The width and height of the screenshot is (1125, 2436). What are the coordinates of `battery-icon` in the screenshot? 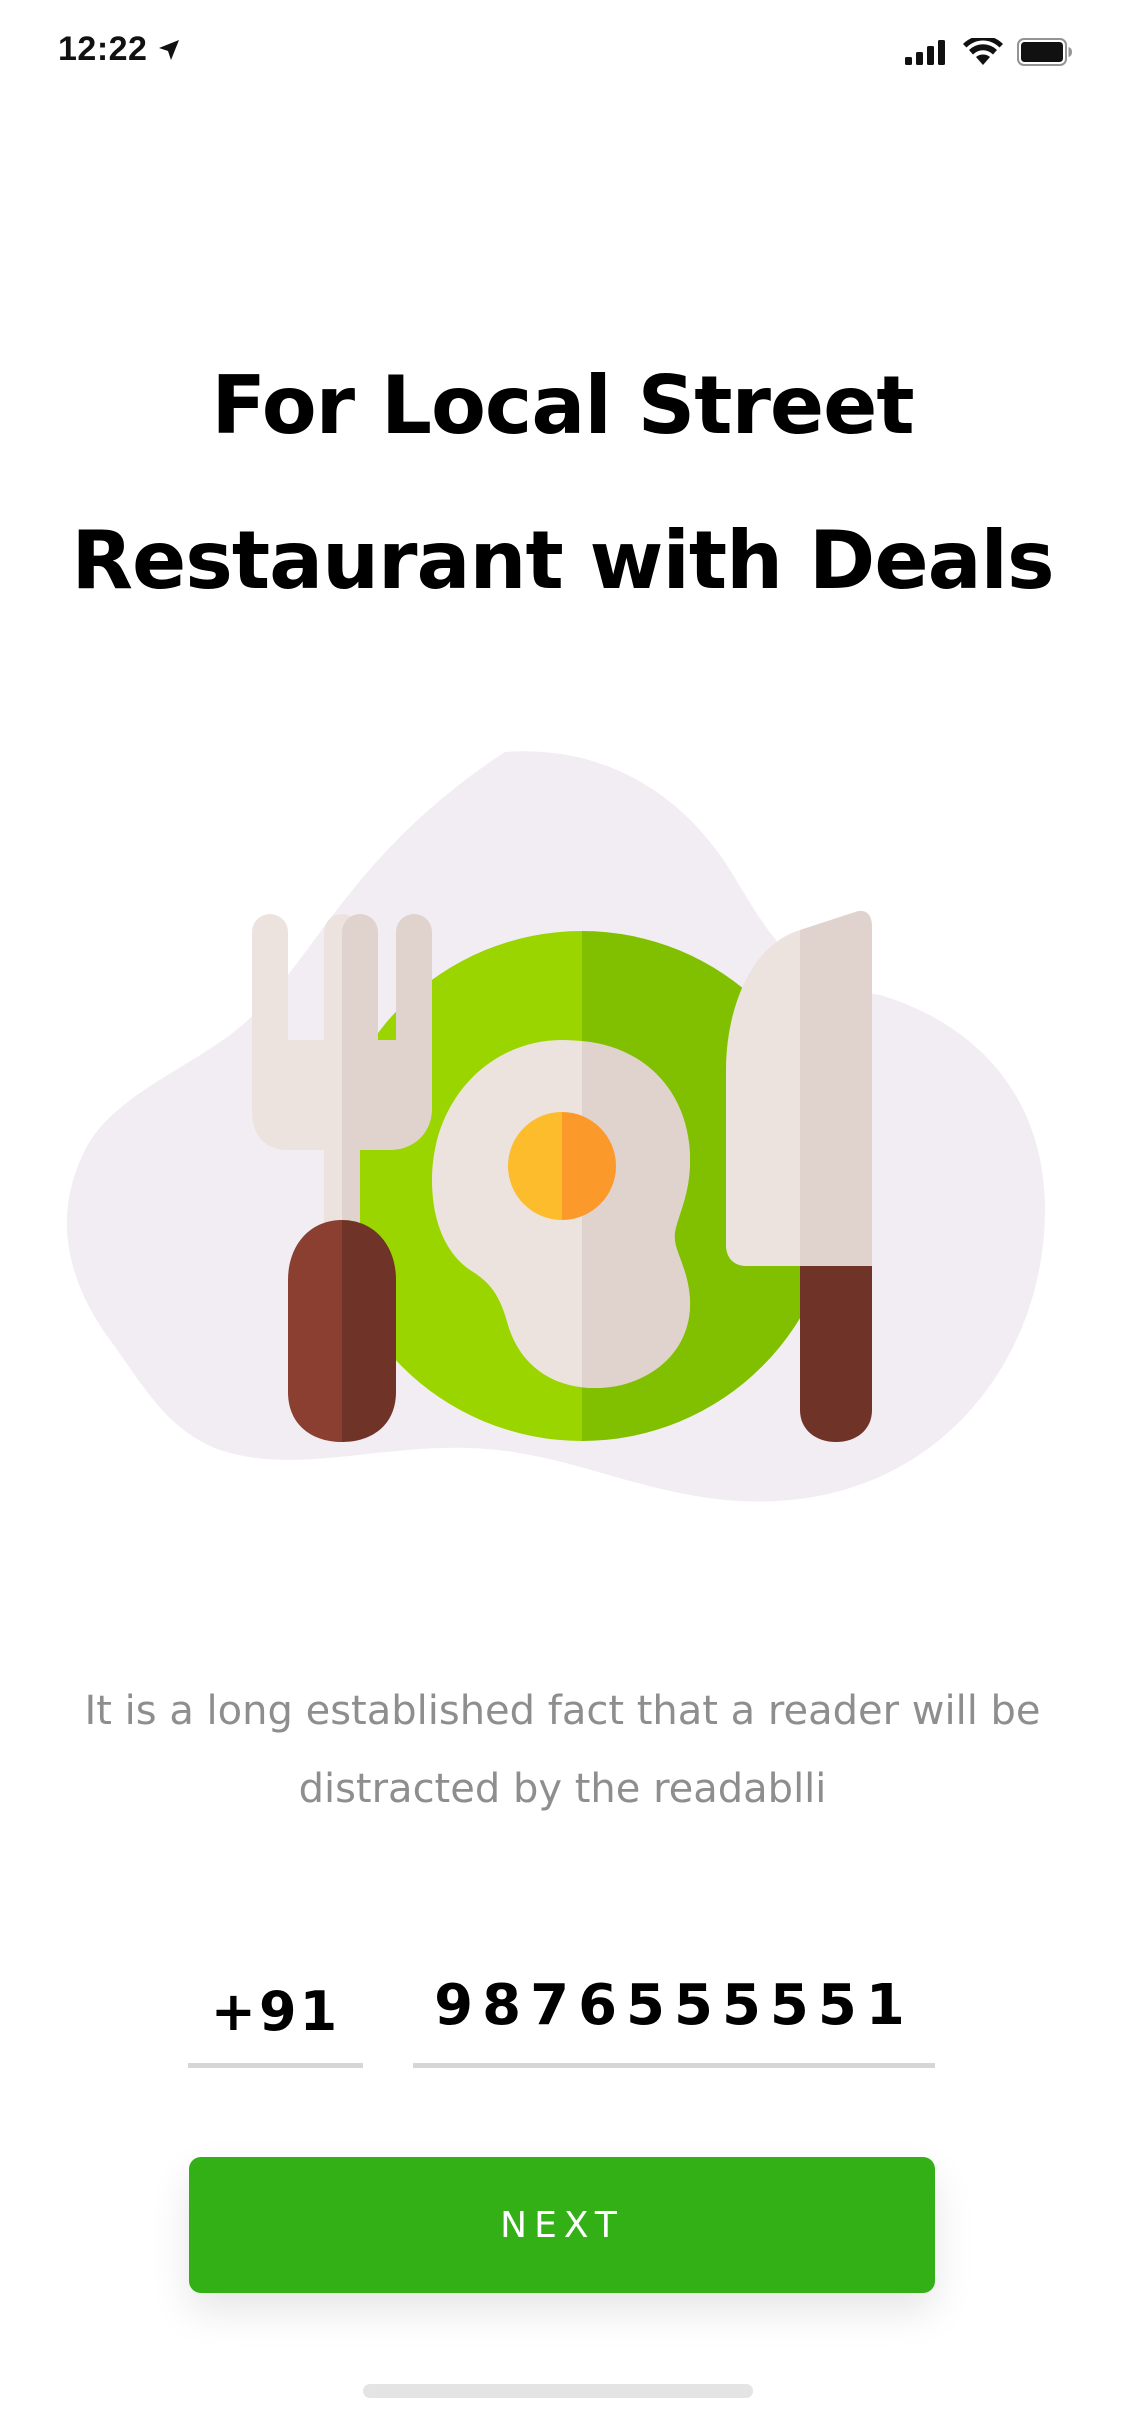 It's located at (1044, 52).